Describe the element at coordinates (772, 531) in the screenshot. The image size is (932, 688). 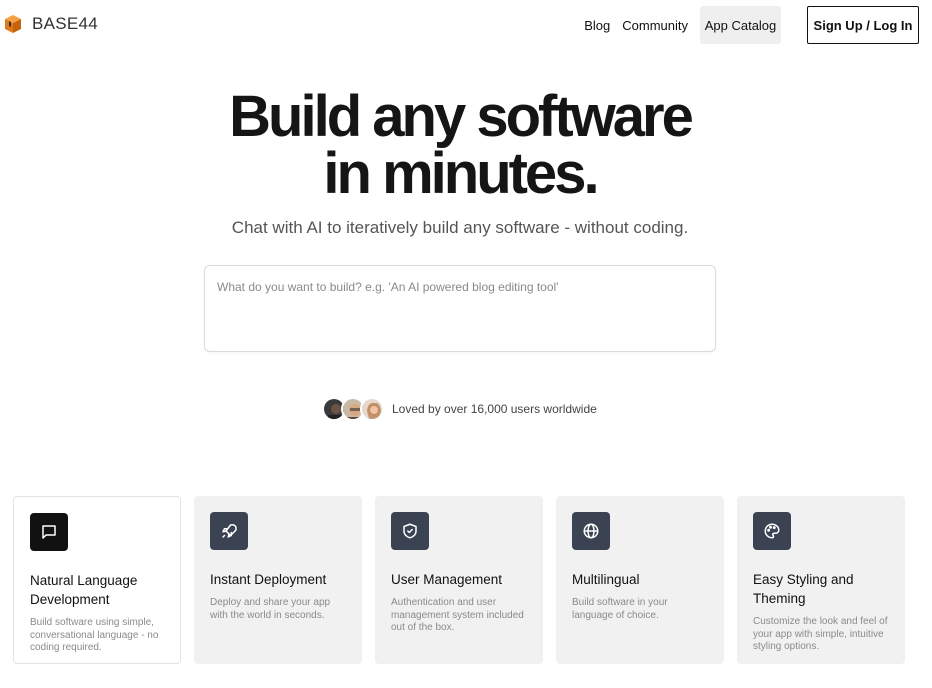
I see `palette-icon` at that location.